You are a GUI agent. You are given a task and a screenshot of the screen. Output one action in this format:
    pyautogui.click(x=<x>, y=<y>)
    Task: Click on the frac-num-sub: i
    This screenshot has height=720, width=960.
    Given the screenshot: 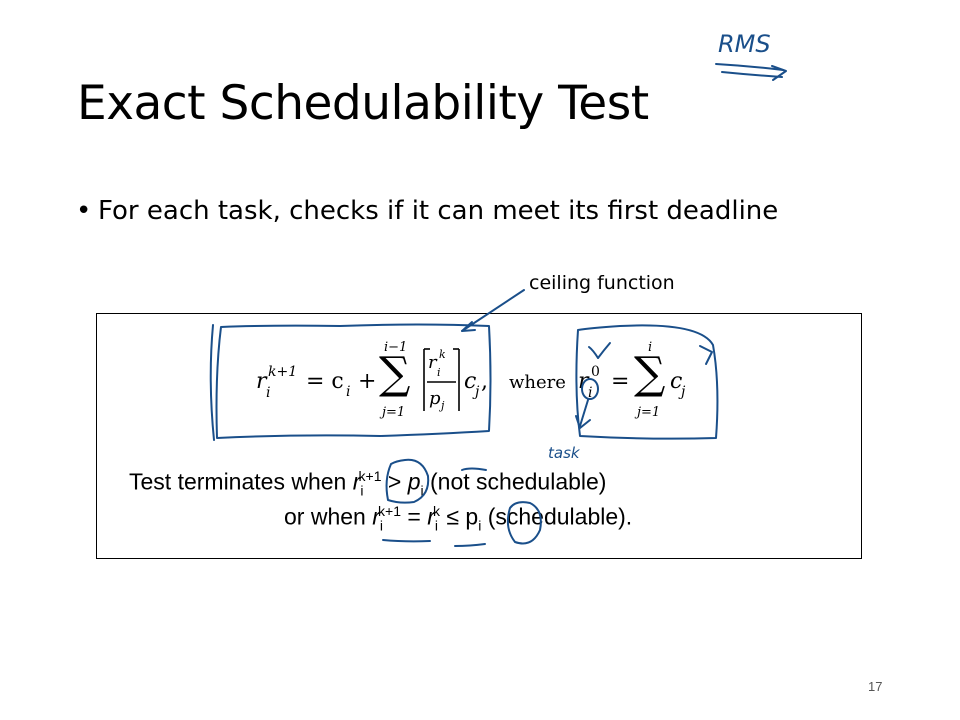 What is the action you would take?
    pyautogui.click(x=439, y=372)
    